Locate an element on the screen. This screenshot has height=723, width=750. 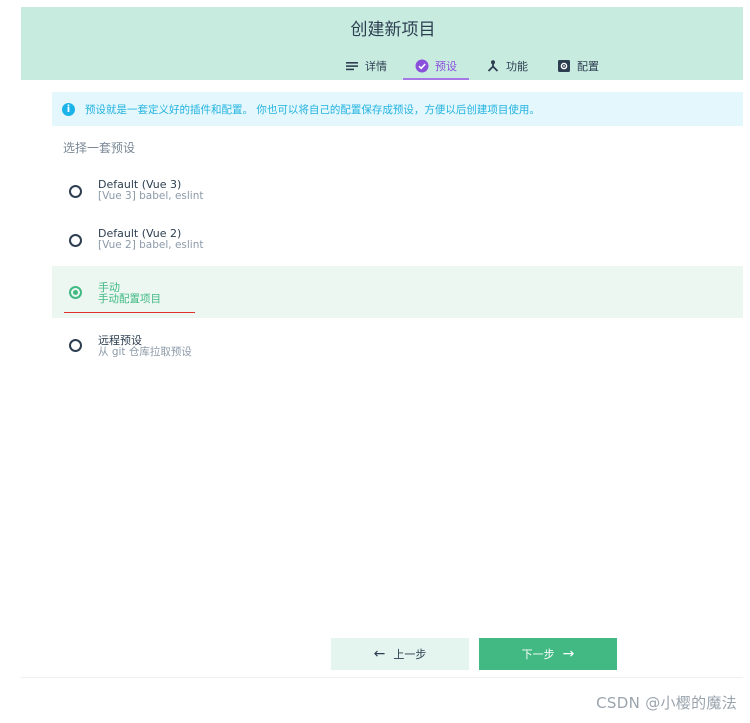
page-title: 创建新项目 is located at coordinates (393, 30).